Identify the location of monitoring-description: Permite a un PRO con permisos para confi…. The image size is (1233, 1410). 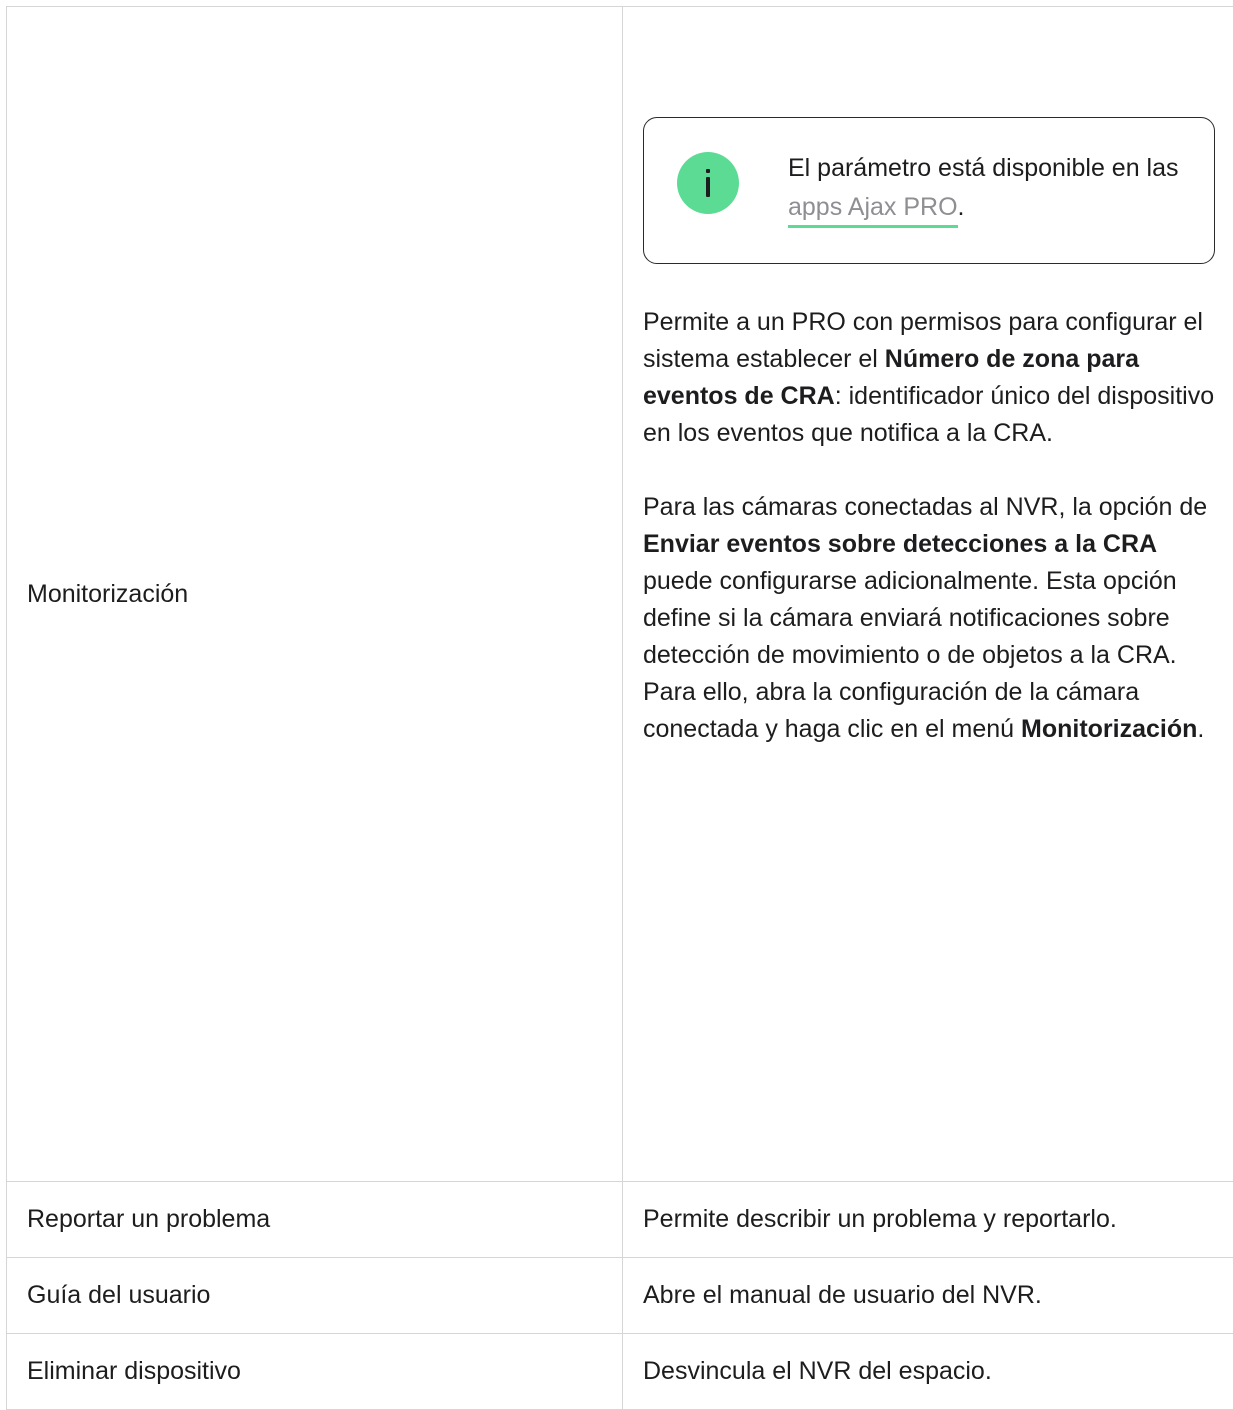
(934, 526).